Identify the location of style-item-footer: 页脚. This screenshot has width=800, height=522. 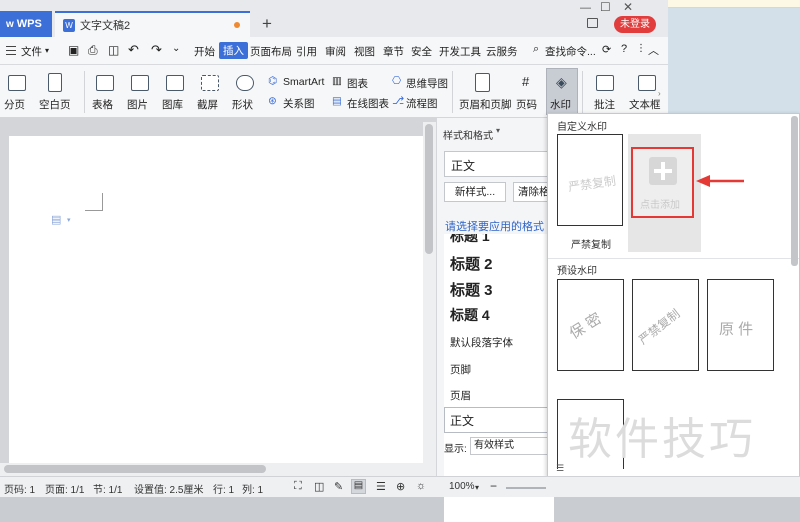
(460, 369).